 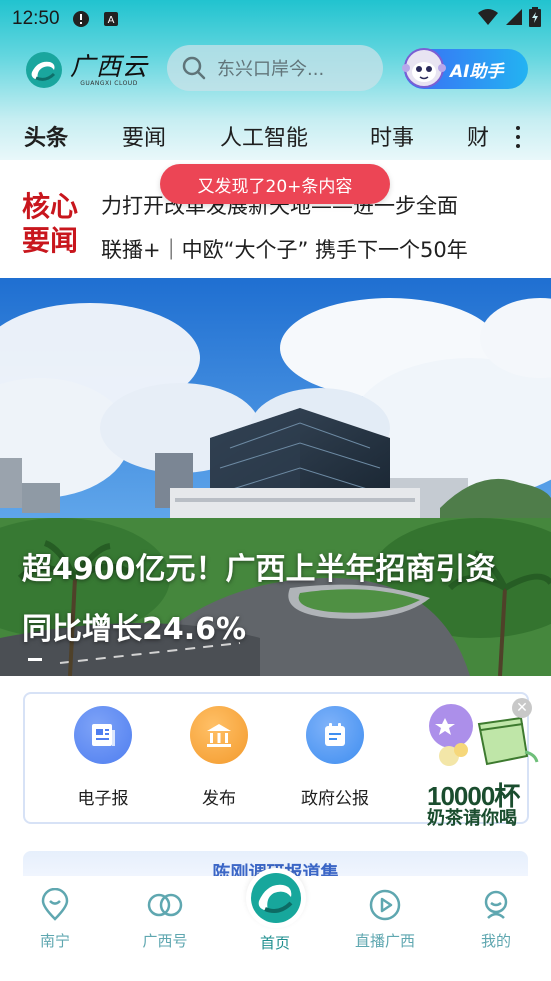 I want to click on core-news-label: 核心 要闻, so click(x=55, y=224).